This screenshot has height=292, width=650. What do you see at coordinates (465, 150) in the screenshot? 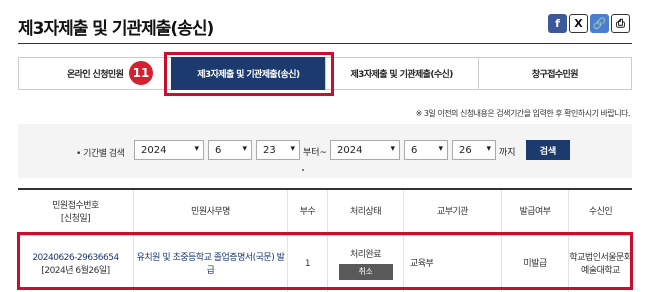
I see `to-day-value: 26` at bounding box center [465, 150].